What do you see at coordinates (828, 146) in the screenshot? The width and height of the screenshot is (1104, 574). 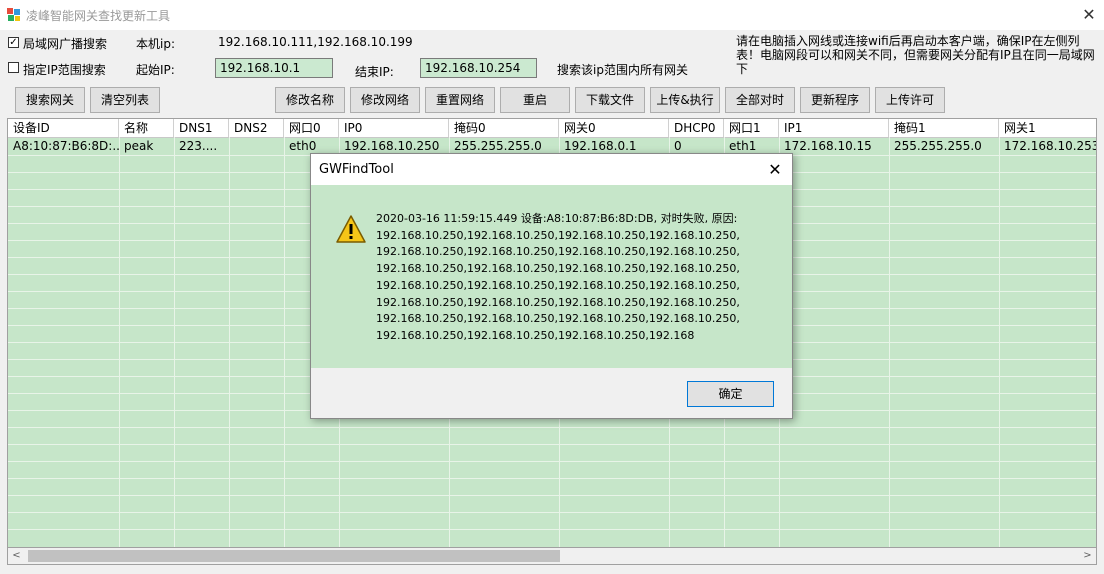 I see `cell-ip1: 172.168.10.15` at bounding box center [828, 146].